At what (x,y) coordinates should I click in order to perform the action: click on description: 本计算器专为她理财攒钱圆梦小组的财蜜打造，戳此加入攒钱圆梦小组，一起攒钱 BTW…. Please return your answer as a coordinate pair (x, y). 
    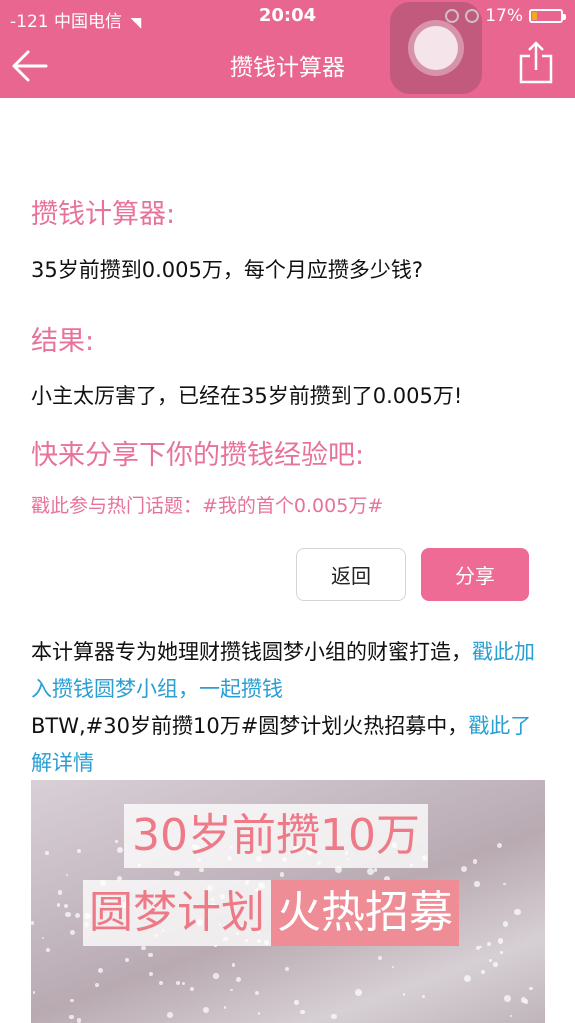
    Looking at the image, I should click on (288, 708).